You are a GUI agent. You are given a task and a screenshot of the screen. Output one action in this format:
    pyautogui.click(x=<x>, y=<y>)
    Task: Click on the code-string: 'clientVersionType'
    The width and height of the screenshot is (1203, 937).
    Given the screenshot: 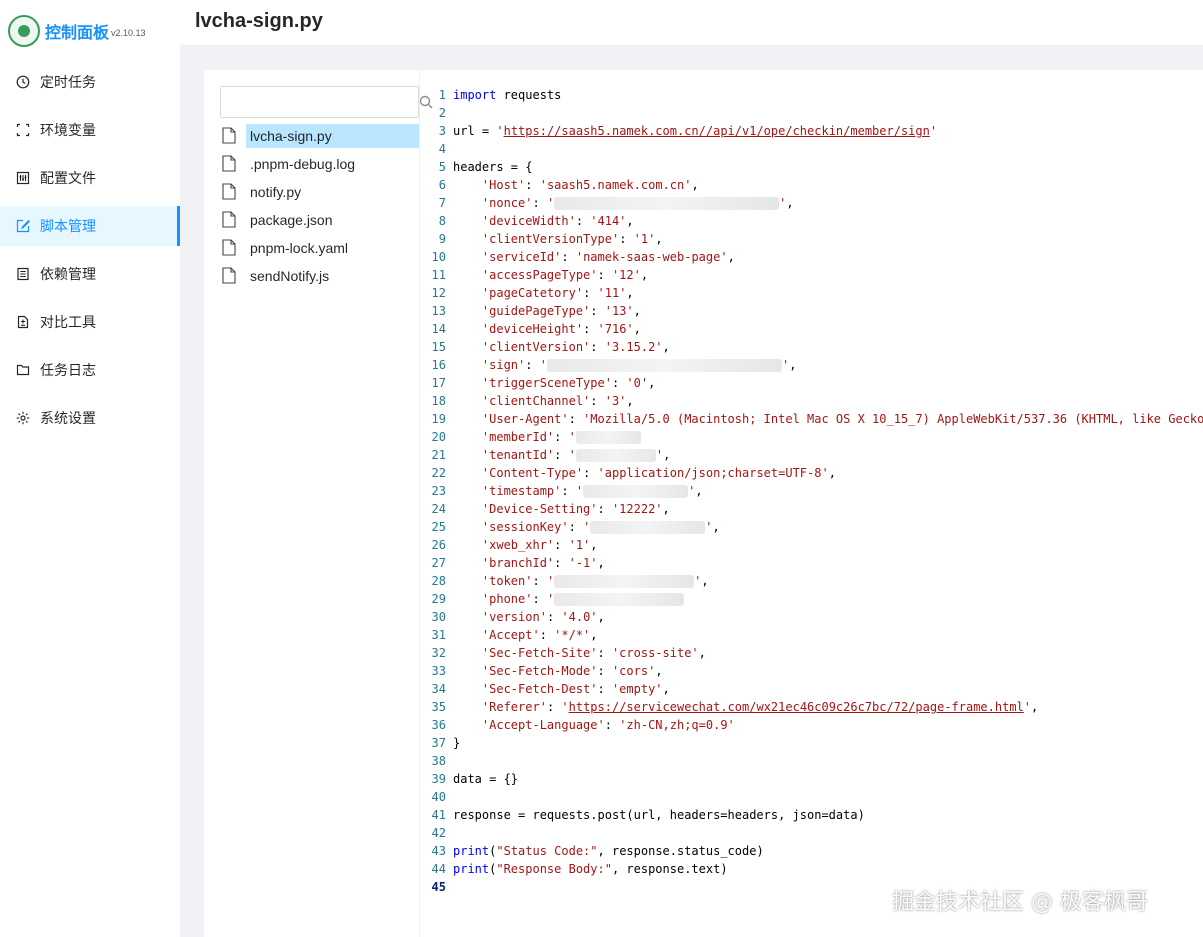 What is the action you would take?
    pyautogui.click(x=550, y=239)
    